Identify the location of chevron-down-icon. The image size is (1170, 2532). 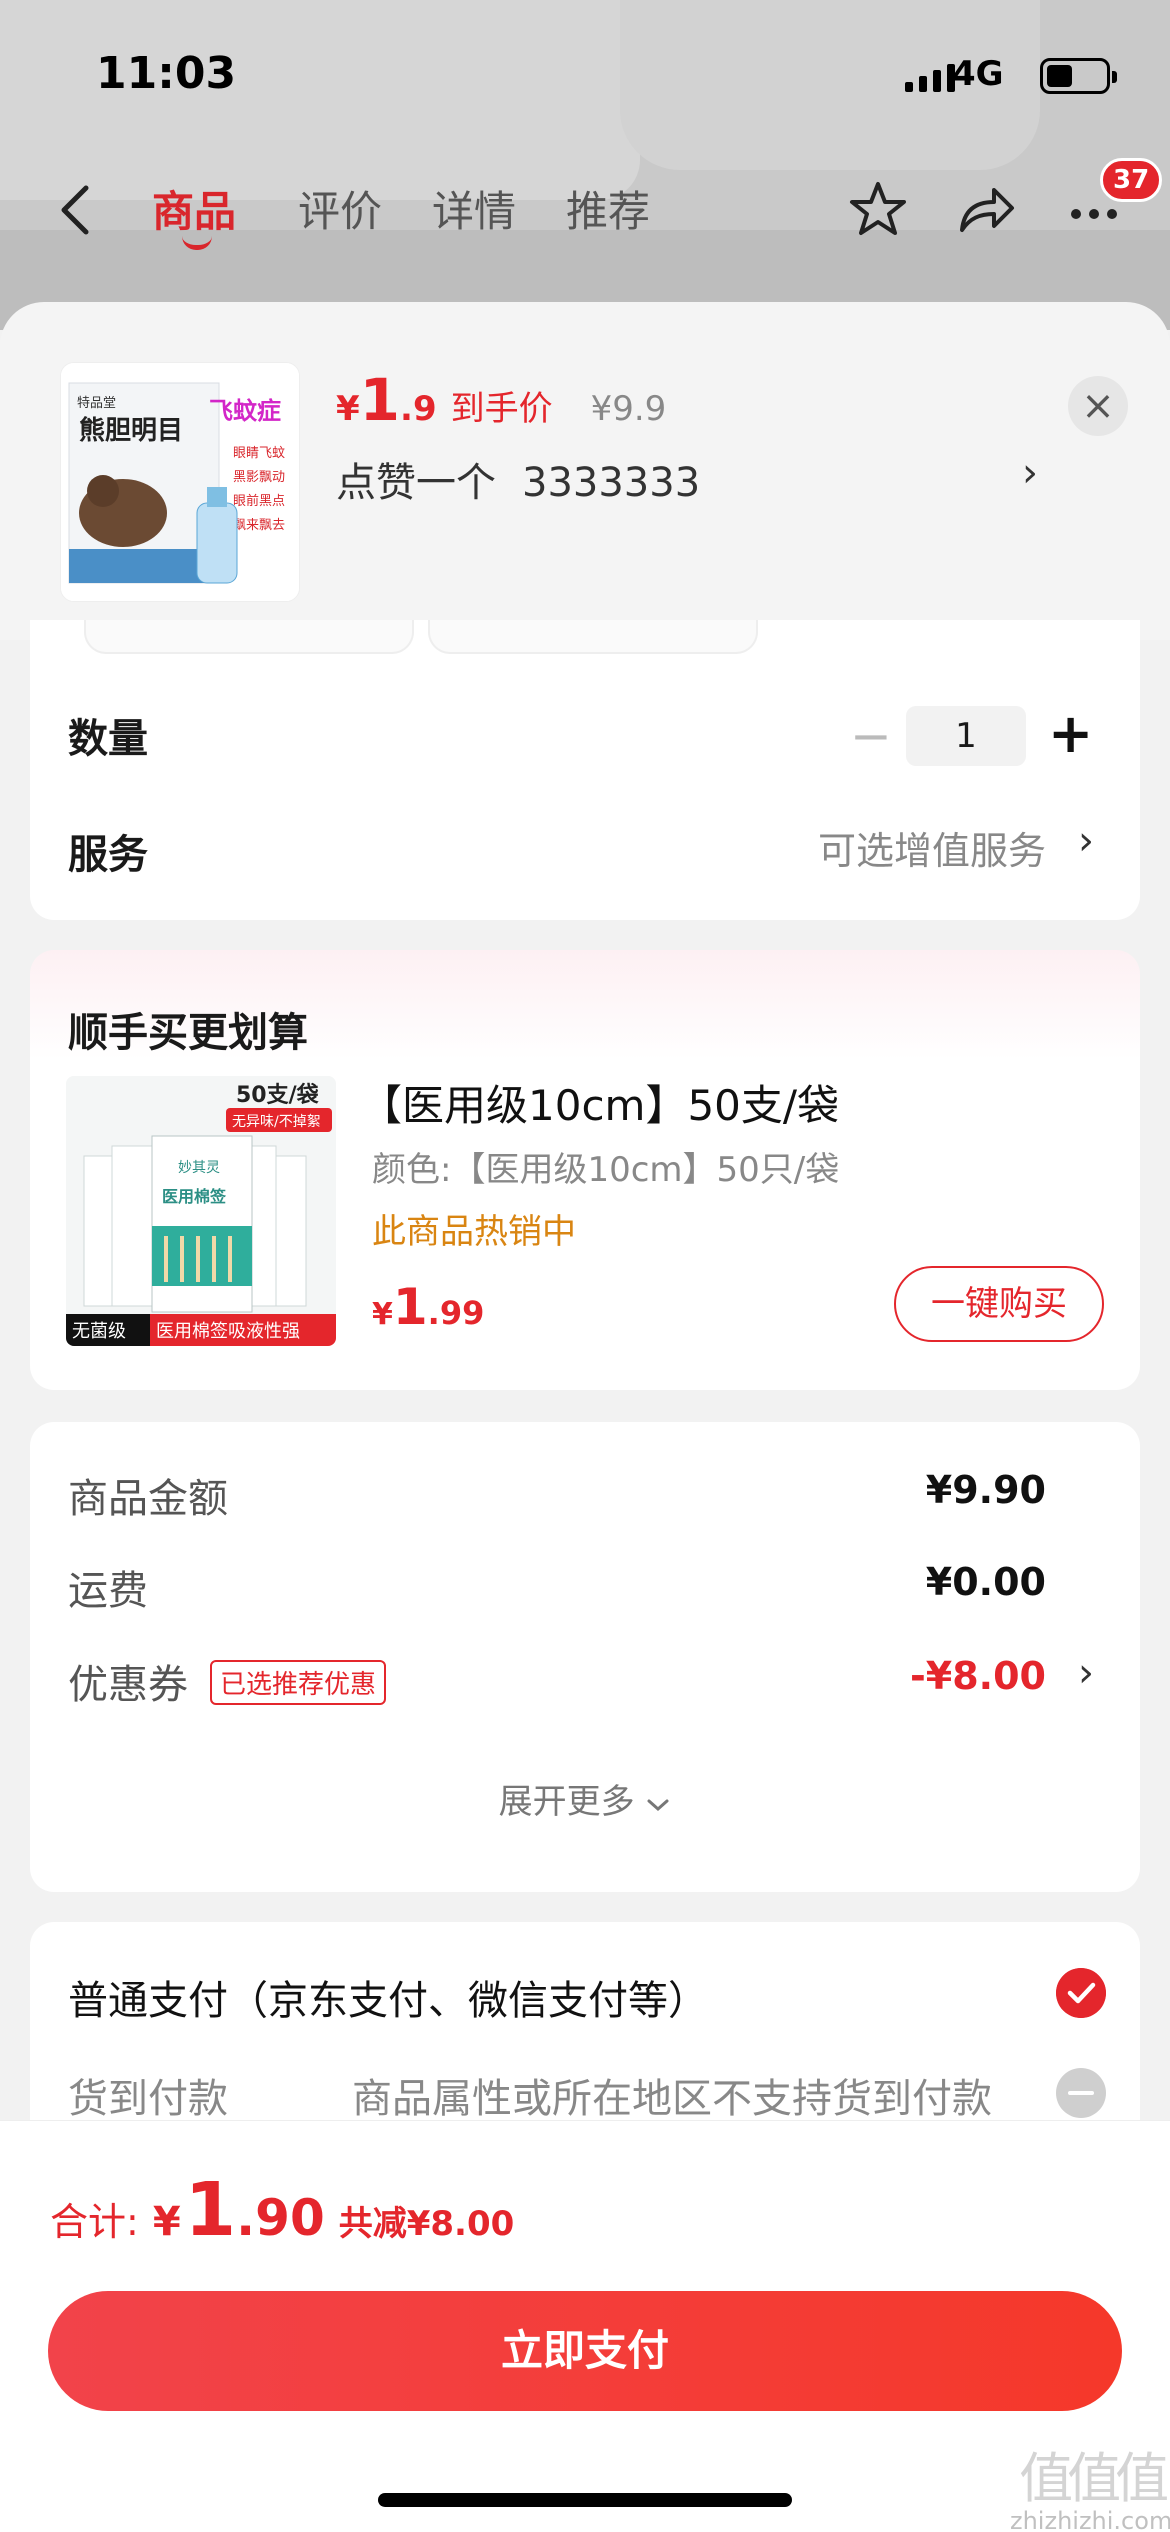
(658, 1805).